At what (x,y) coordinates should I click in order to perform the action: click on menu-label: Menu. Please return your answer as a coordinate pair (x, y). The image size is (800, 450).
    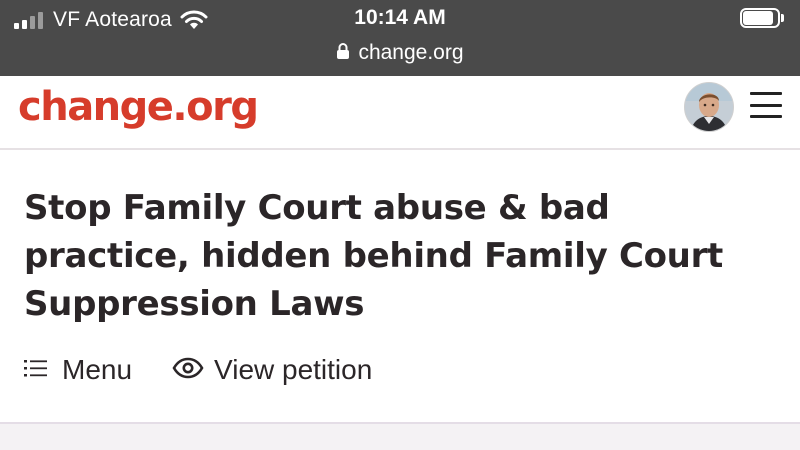
    Looking at the image, I should click on (97, 370).